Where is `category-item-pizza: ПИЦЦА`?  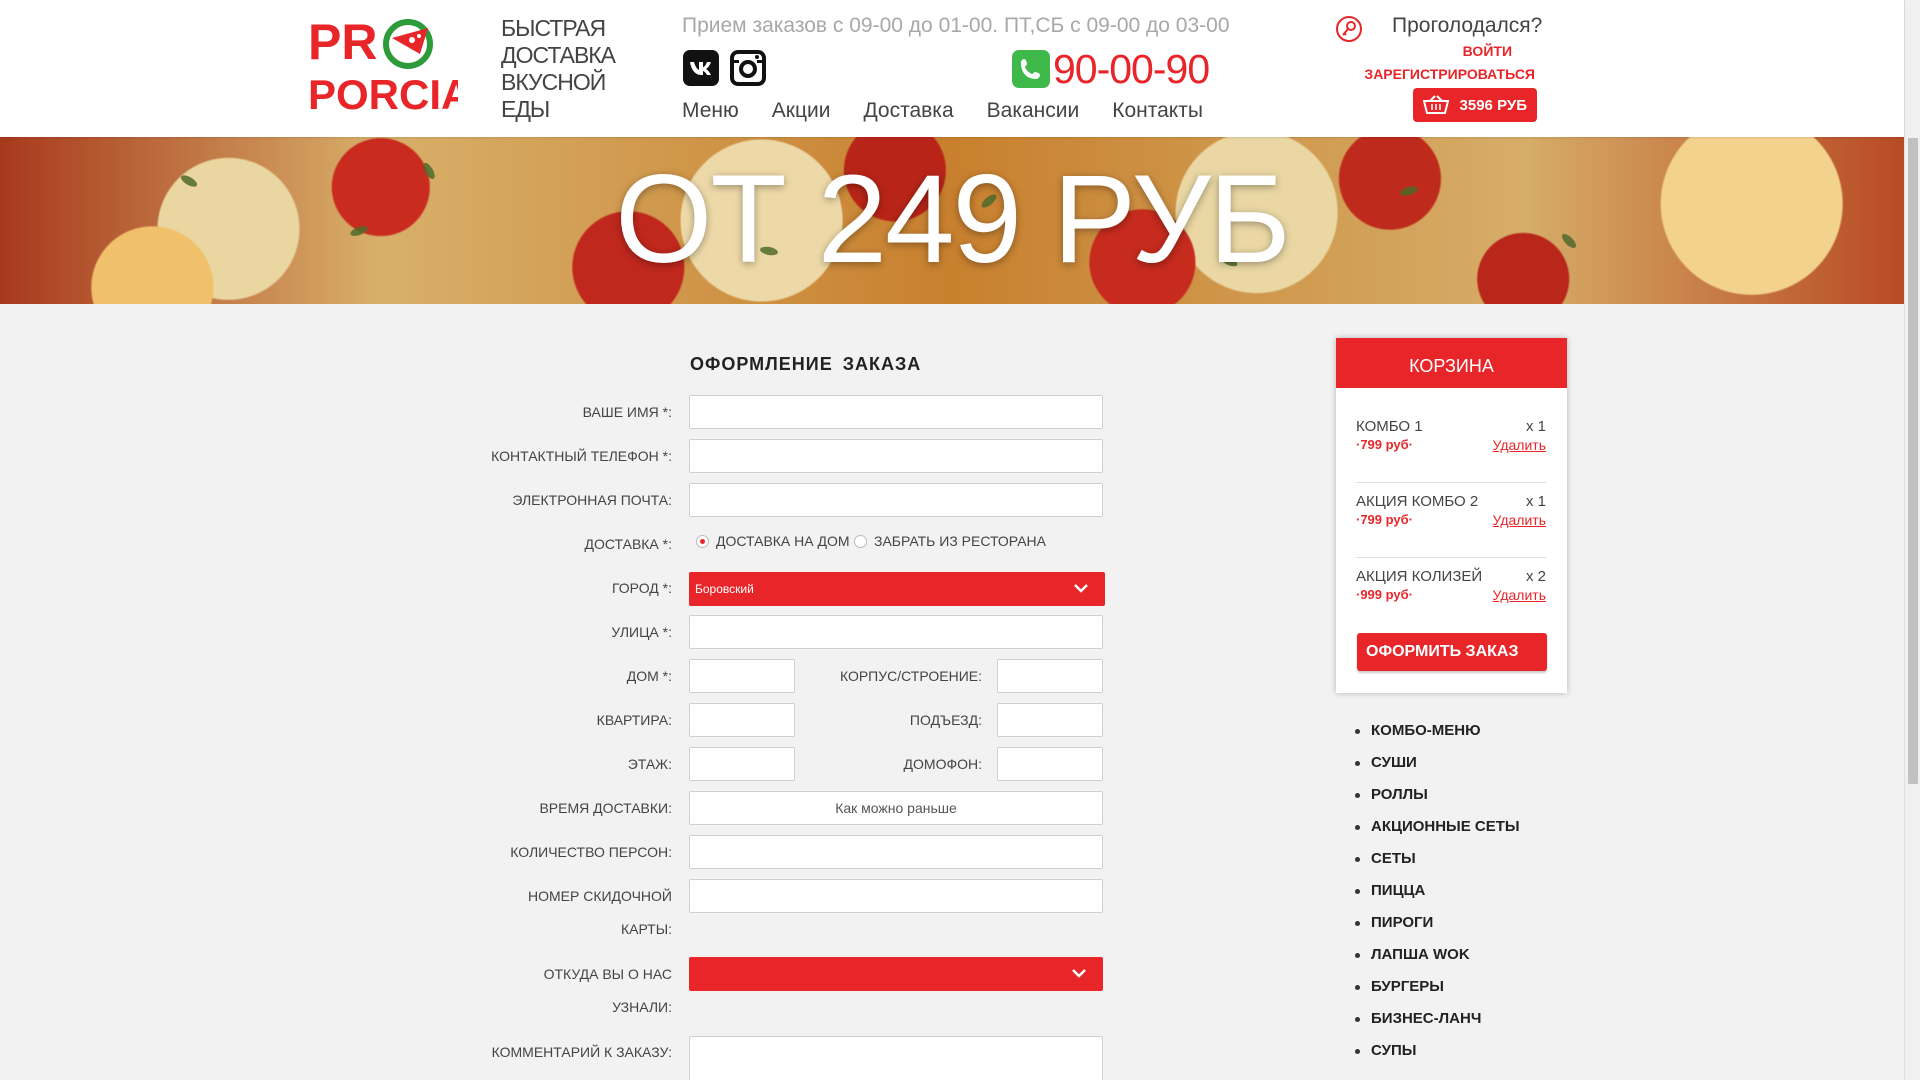 category-item-pizza: ПИЦЦА is located at coordinates (1437, 898).